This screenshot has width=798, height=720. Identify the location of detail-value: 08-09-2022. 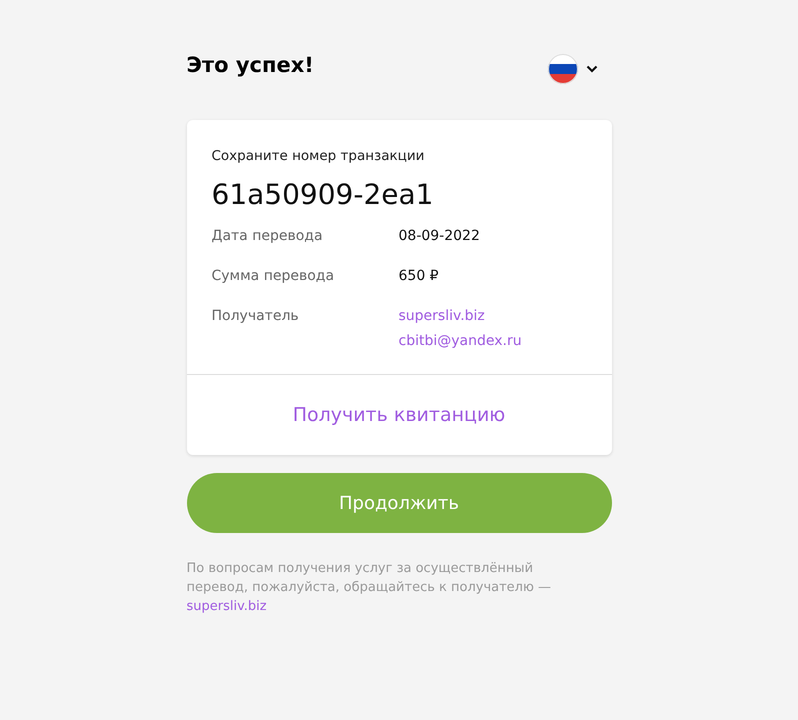
(439, 236).